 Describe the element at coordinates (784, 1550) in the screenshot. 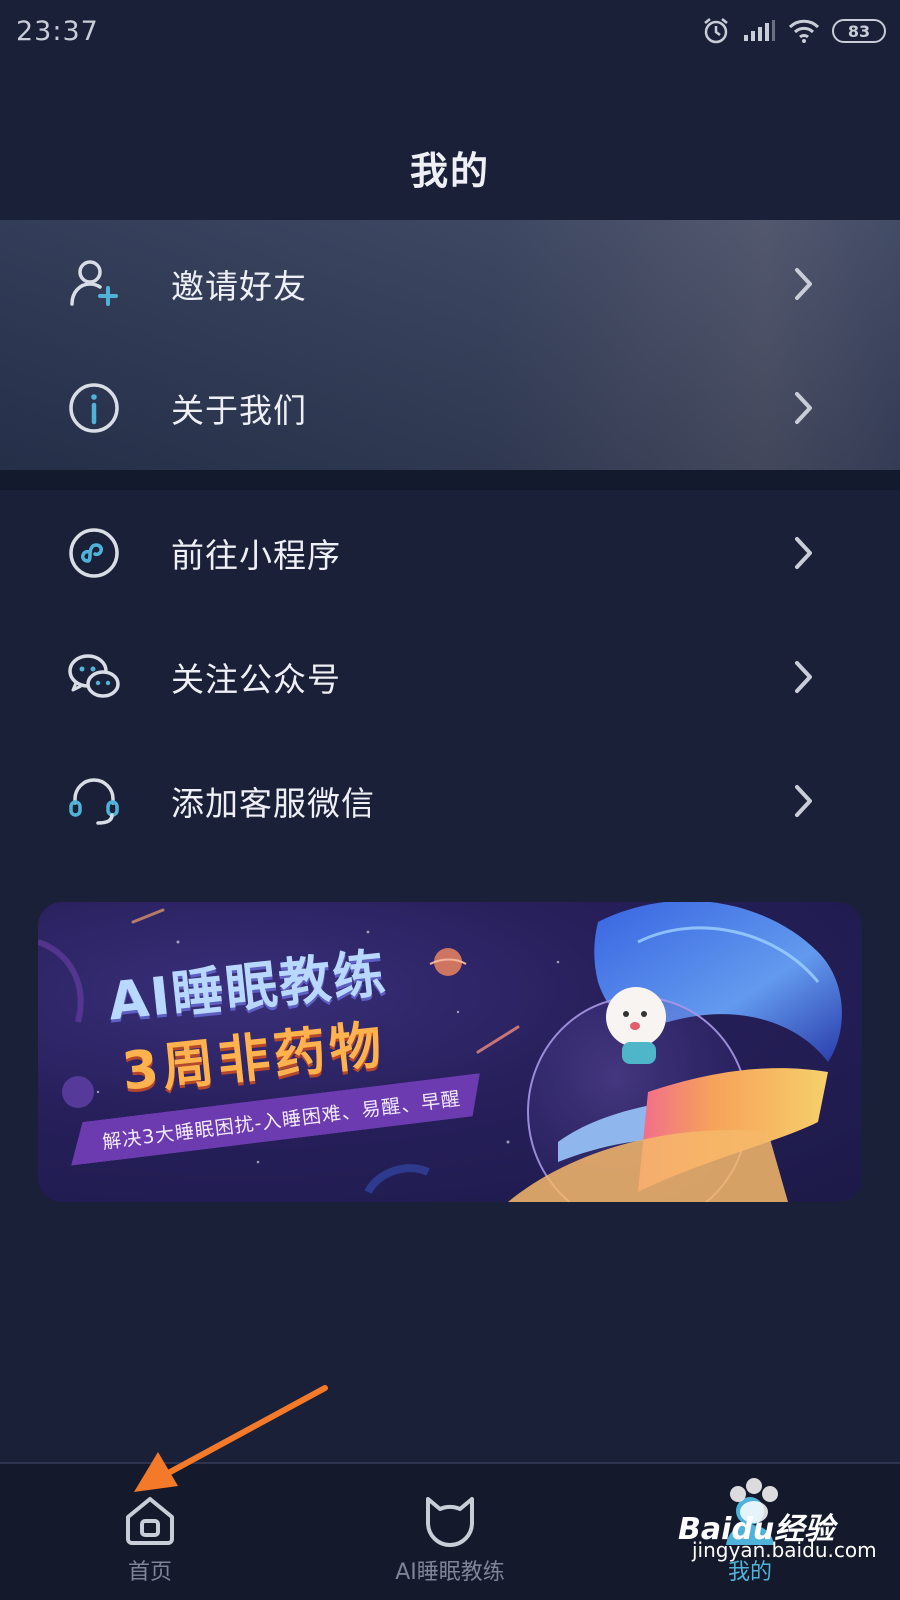

I see `watermark-url: jingyan.baidu.com` at that location.